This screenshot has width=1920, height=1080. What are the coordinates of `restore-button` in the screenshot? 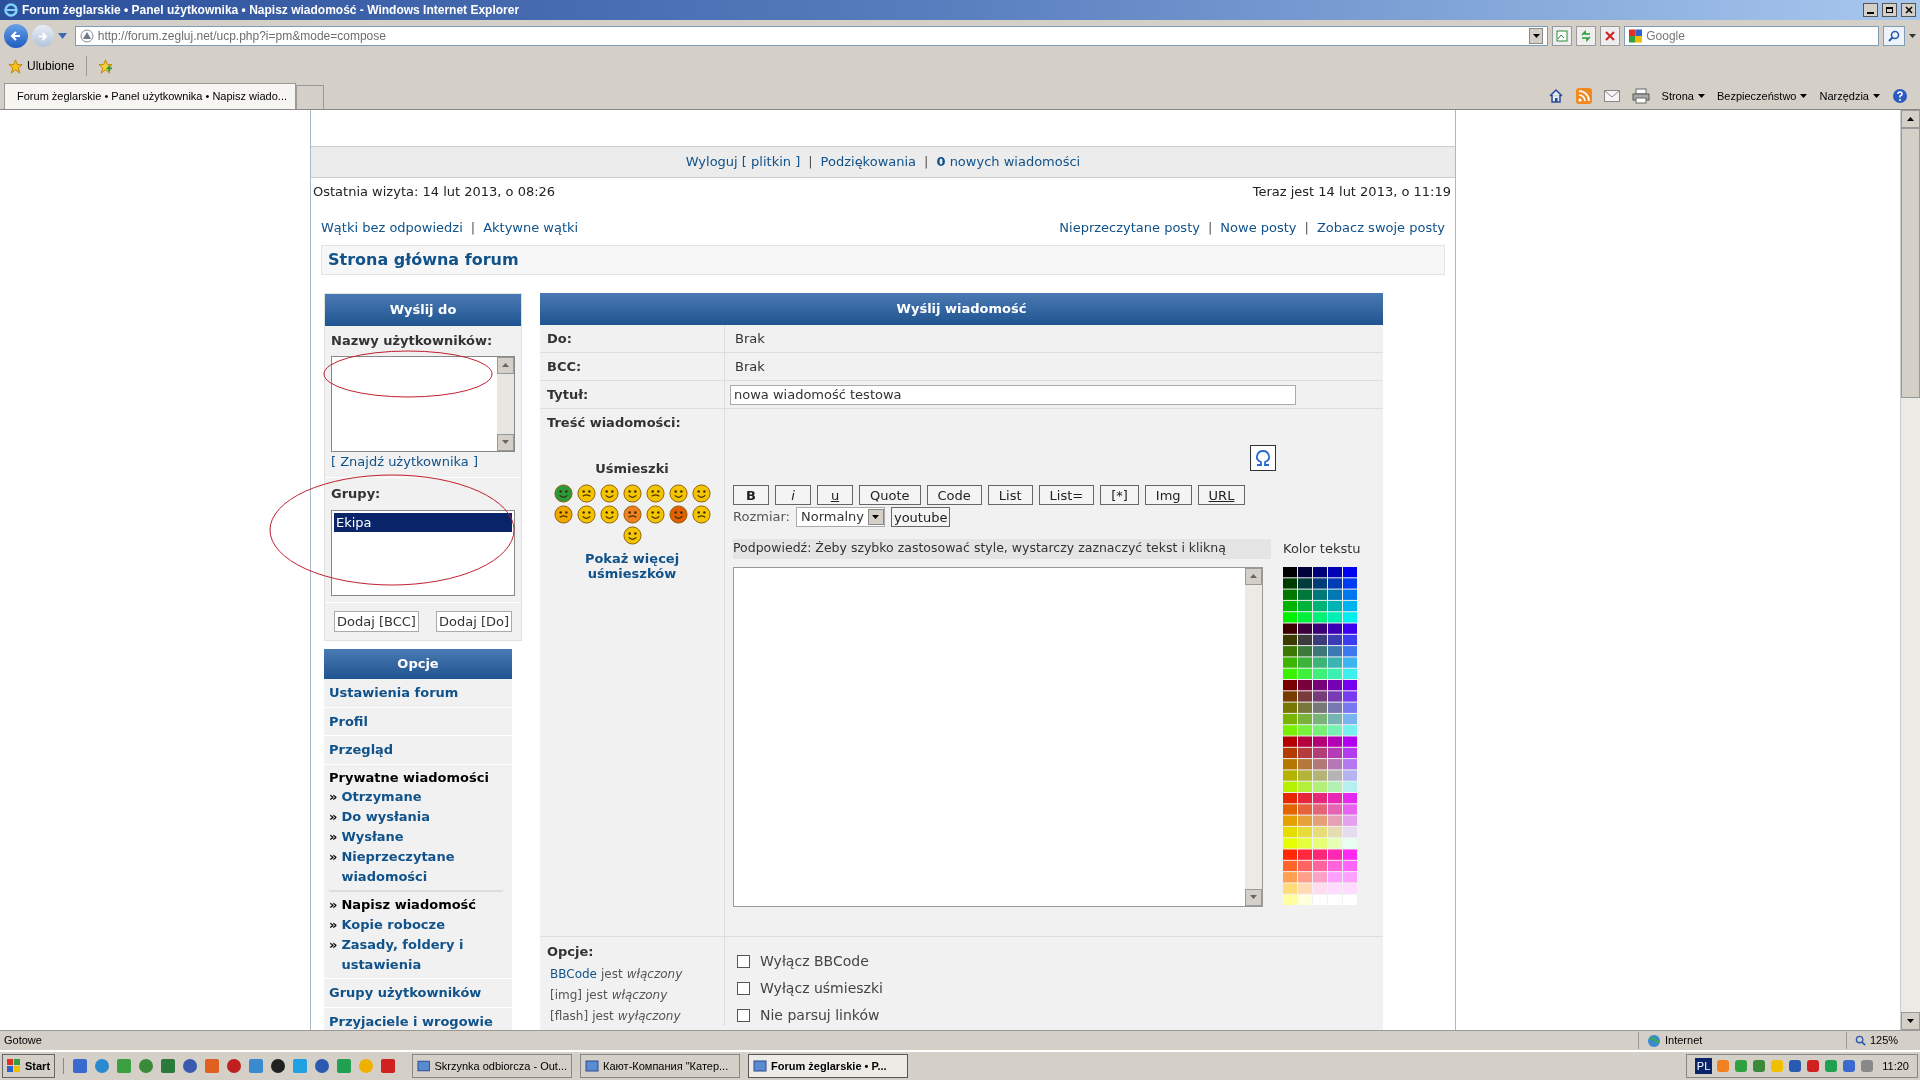 It's located at (1889, 10).